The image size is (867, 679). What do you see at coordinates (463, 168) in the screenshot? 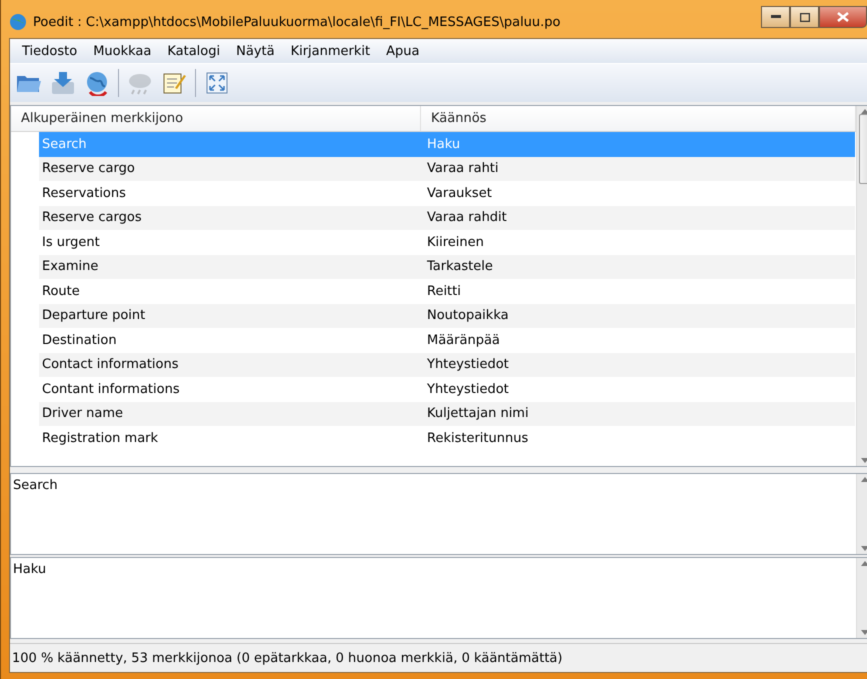
I see `translation-text: Varaa rahti` at bounding box center [463, 168].